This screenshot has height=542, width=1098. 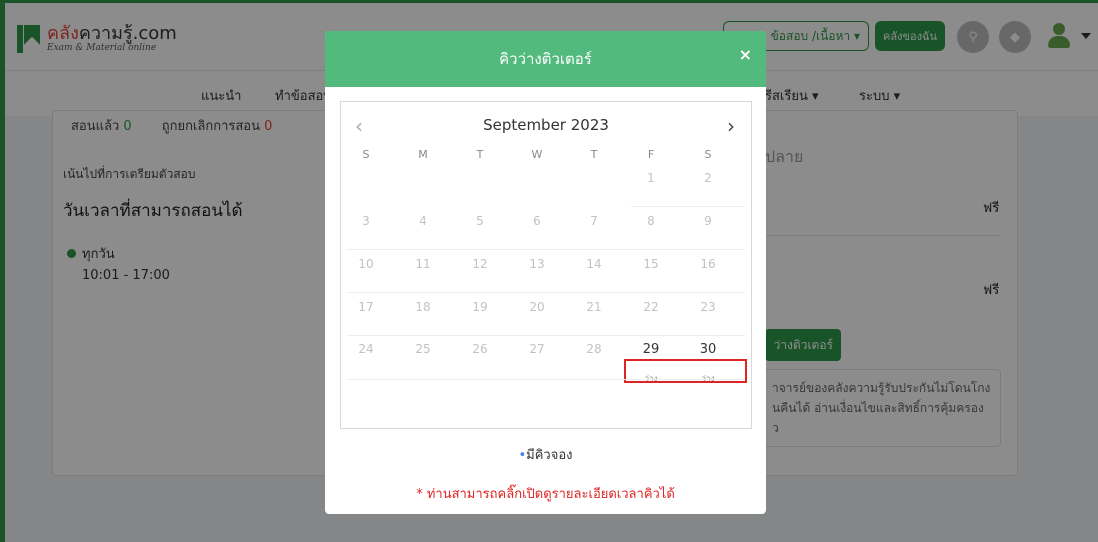 What do you see at coordinates (537, 307) in the screenshot?
I see `calendar-day: 20` at bounding box center [537, 307].